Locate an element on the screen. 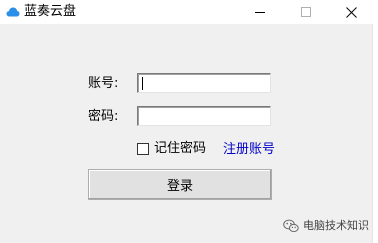  background-window-edge is located at coordinates (375, 133).